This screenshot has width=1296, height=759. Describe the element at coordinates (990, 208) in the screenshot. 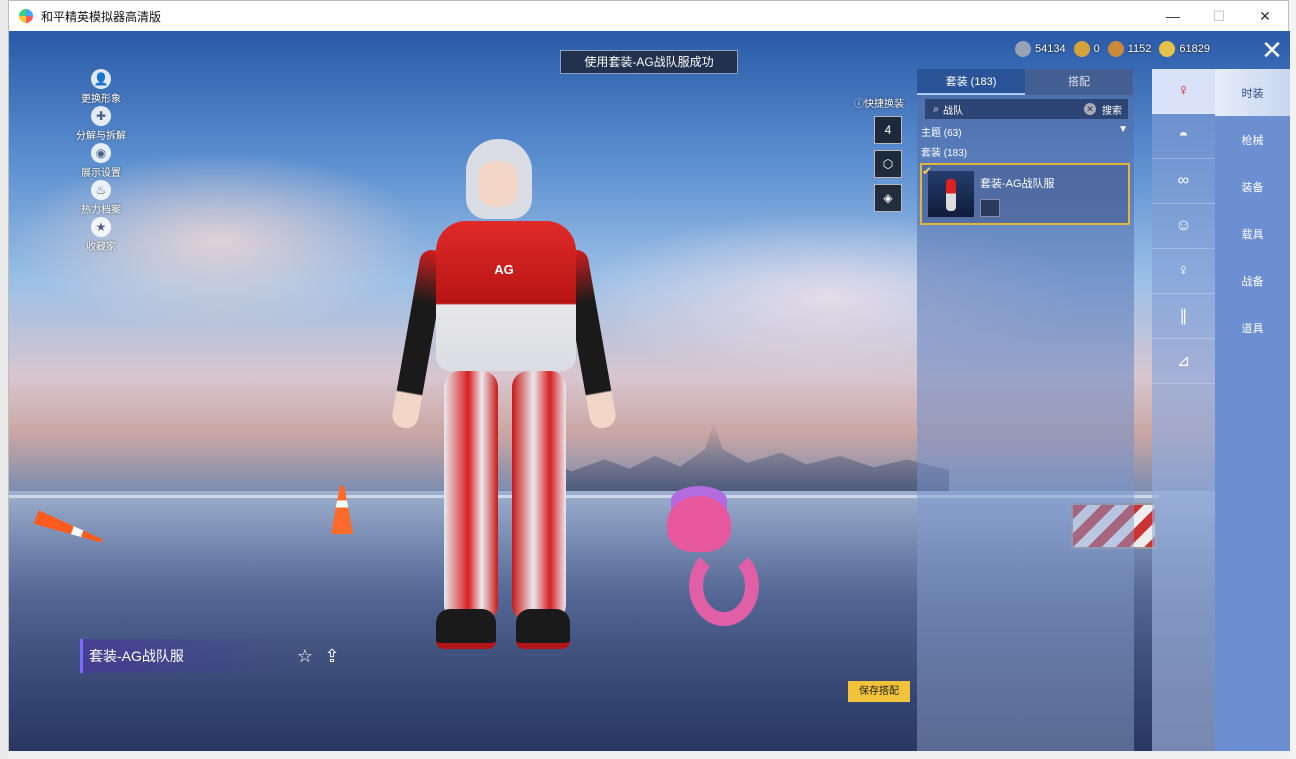

I see `outfit-part-thumbnail` at that location.